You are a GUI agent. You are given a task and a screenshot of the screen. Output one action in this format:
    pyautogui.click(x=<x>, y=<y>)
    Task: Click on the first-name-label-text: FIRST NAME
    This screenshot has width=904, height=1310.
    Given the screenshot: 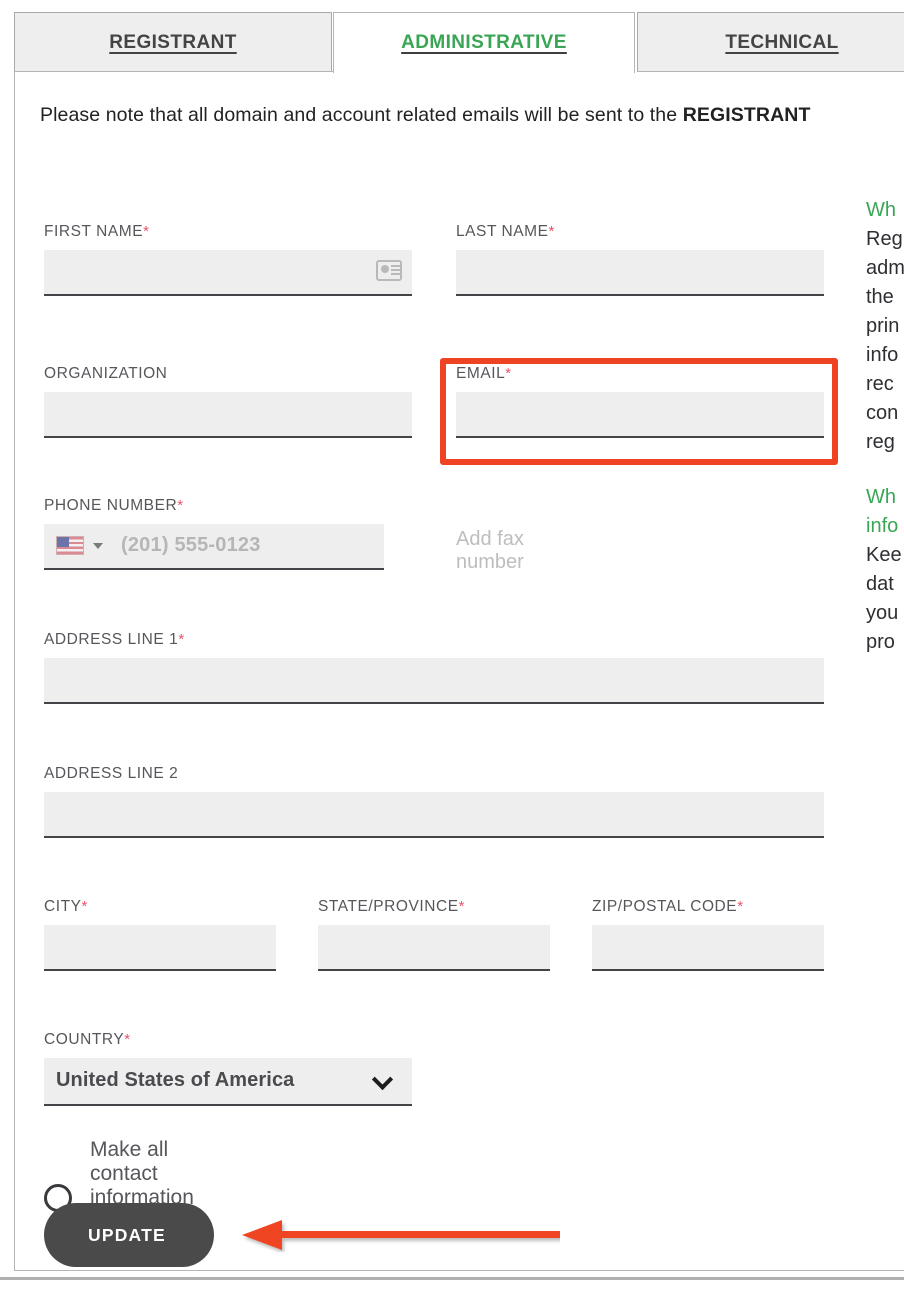 What is the action you would take?
    pyautogui.click(x=94, y=231)
    